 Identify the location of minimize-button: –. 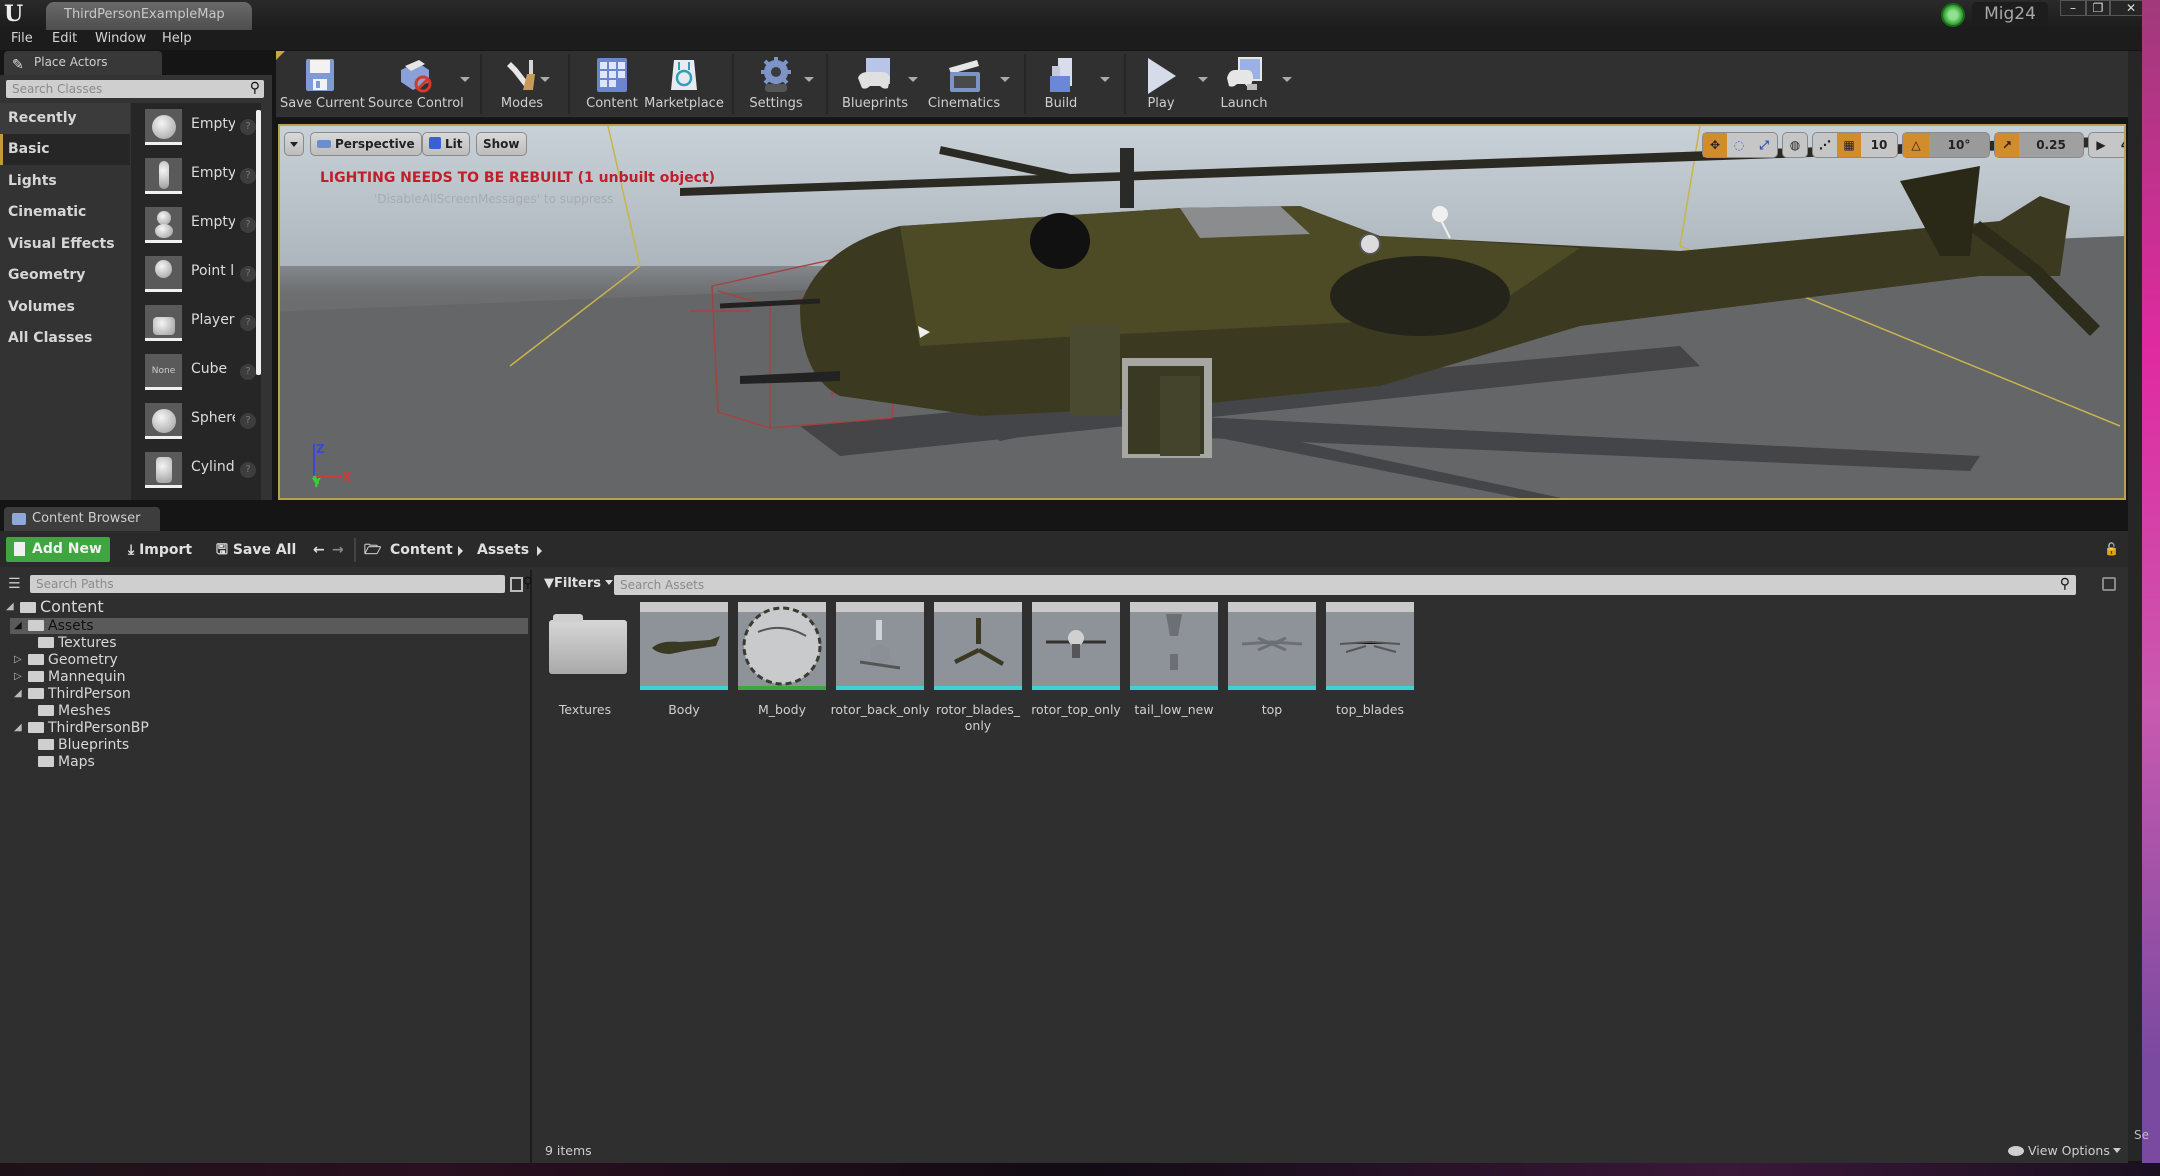
(2073, 8).